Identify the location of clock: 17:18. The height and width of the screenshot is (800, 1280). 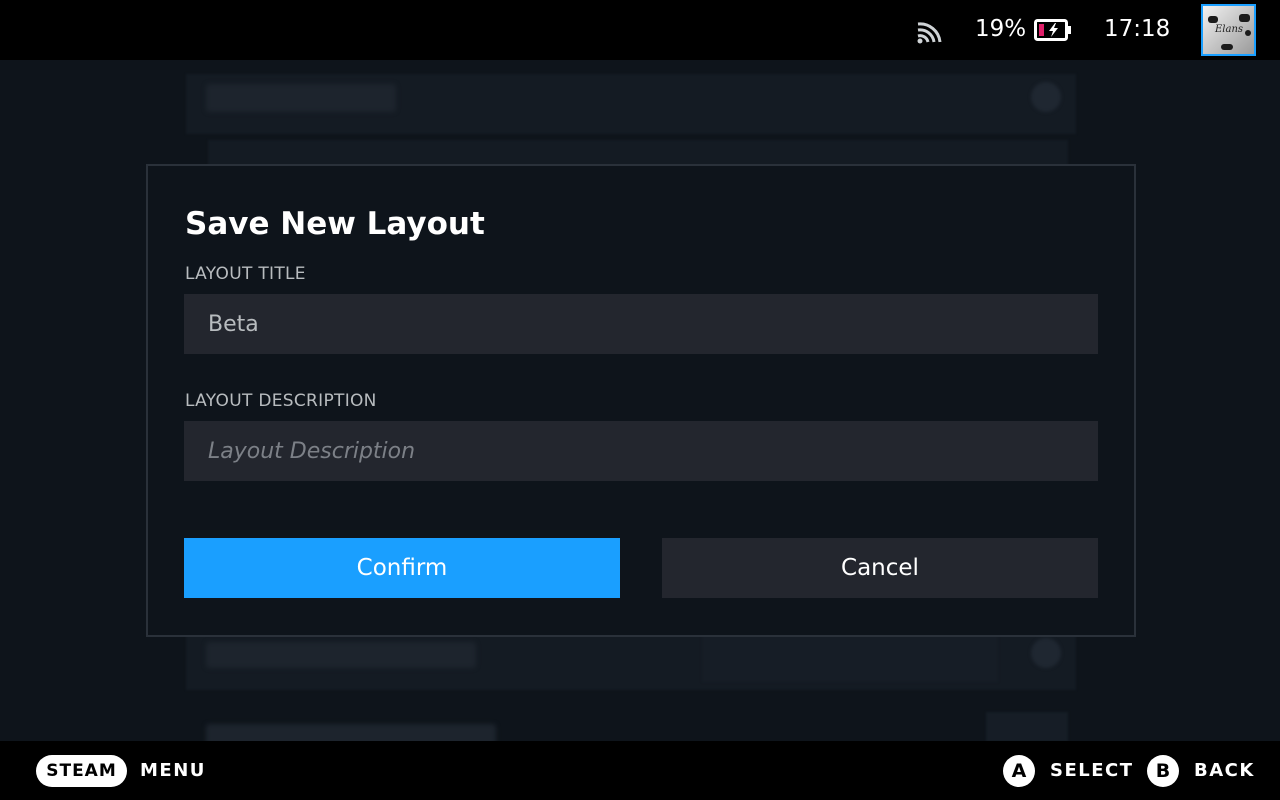
(1137, 29).